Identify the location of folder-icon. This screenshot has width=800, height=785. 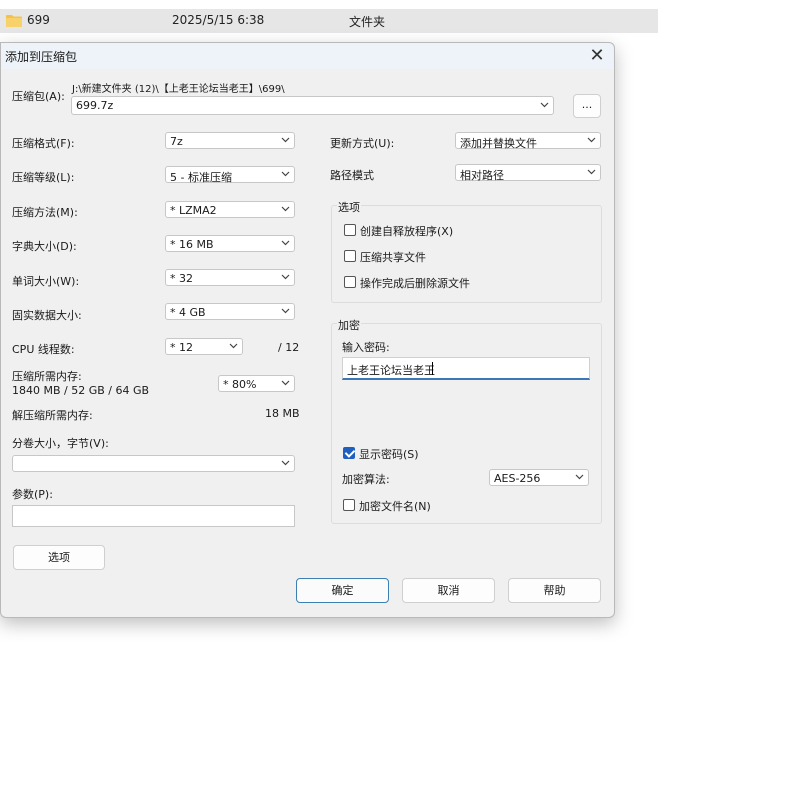
(14, 21).